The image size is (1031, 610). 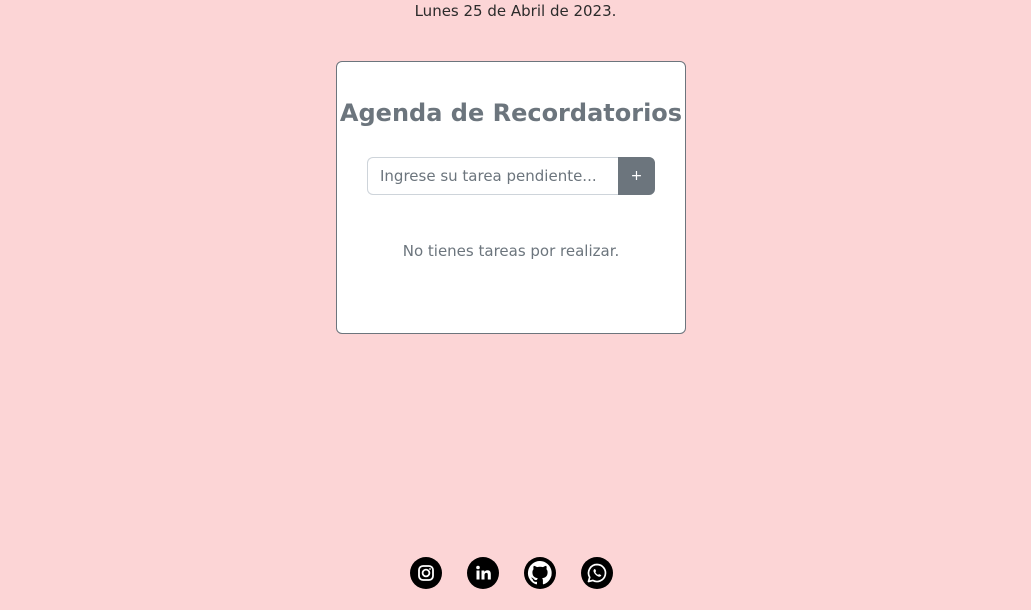 I want to click on task-input, so click(x=492, y=176).